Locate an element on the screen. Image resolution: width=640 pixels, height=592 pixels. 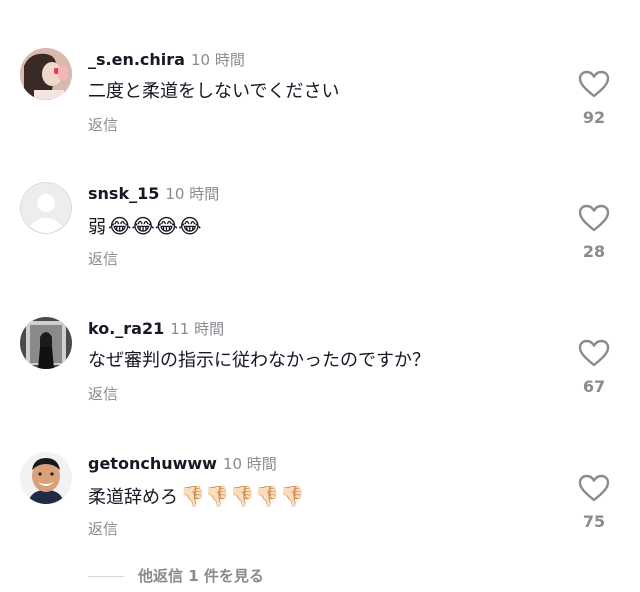
like-count: 67 is located at coordinates (594, 386).